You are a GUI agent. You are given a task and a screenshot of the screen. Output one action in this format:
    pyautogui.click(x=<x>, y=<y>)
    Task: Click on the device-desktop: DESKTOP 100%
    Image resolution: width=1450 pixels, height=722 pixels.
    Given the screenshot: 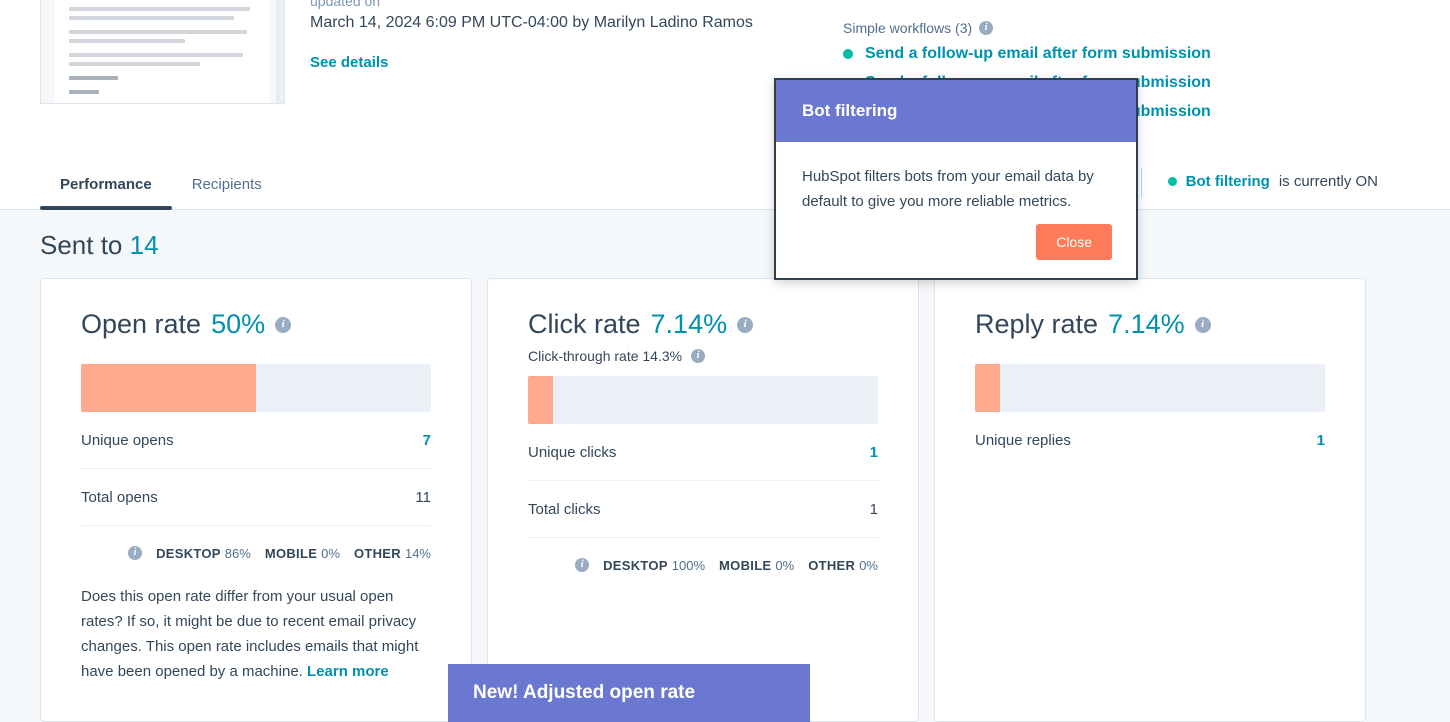 What is the action you would take?
    pyautogui.click(x=654, y=565)
    